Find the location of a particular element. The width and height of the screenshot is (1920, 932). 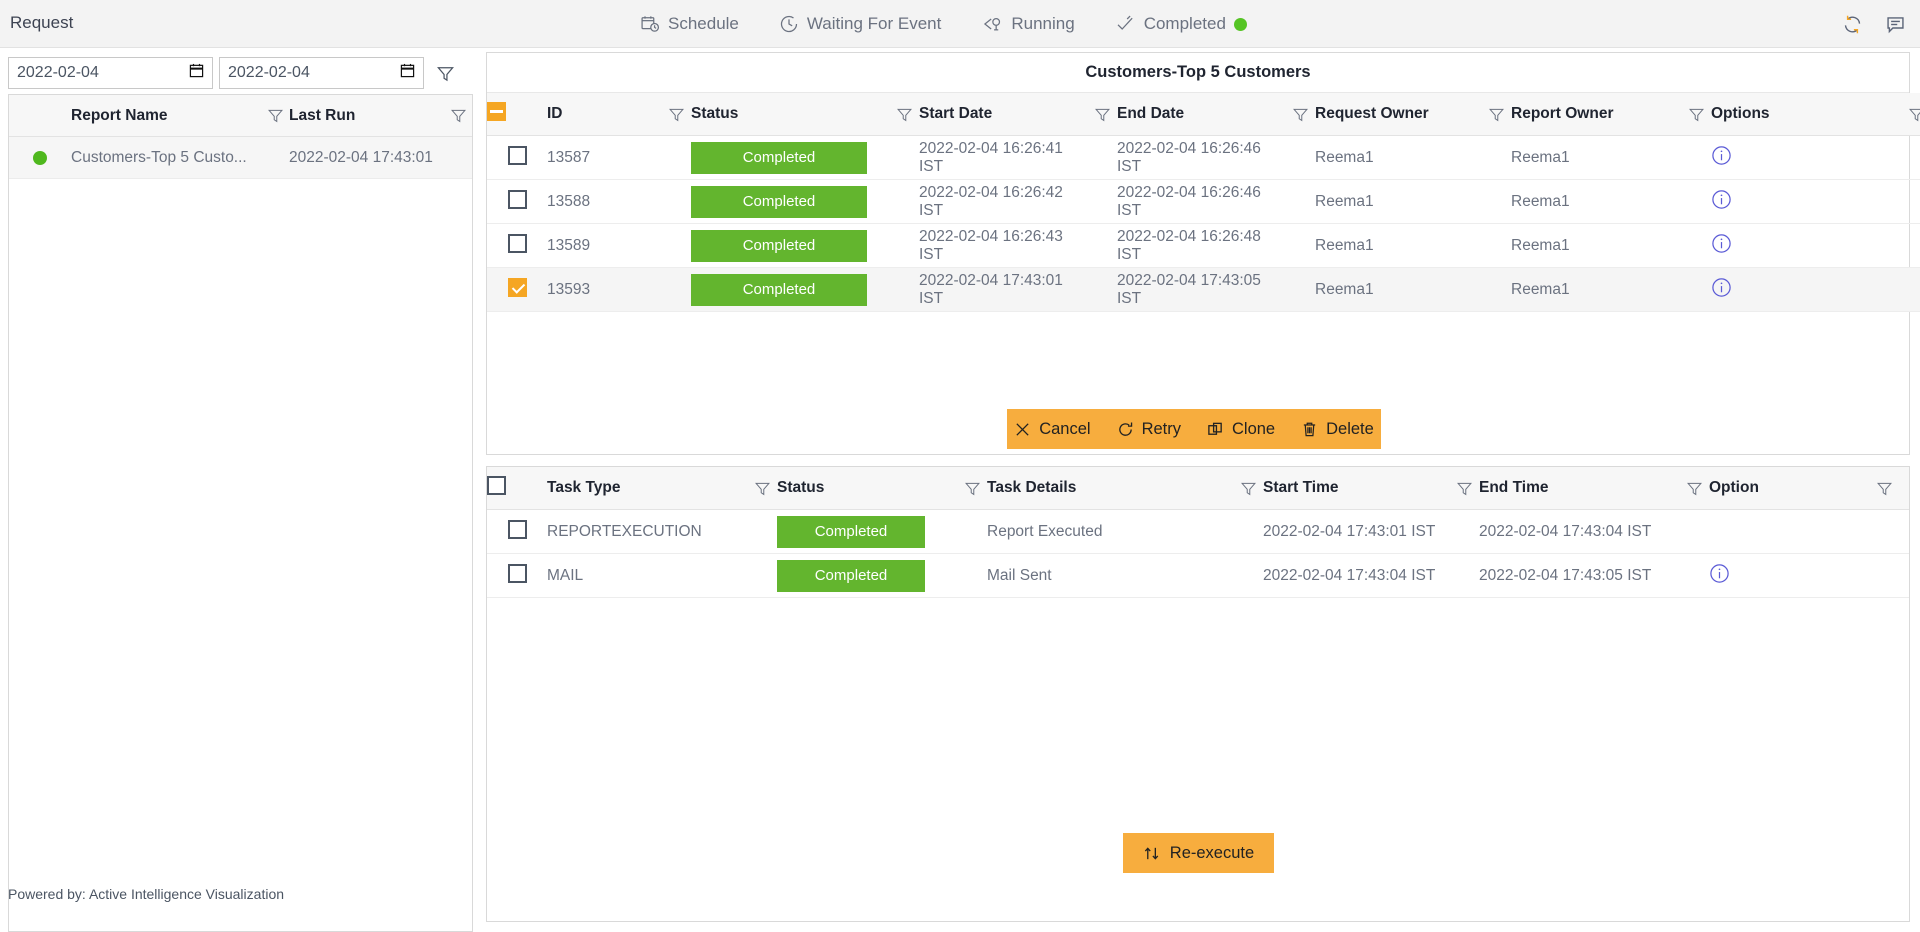

th-report-owner: Report Owner is located at coordinates (1596, 114).